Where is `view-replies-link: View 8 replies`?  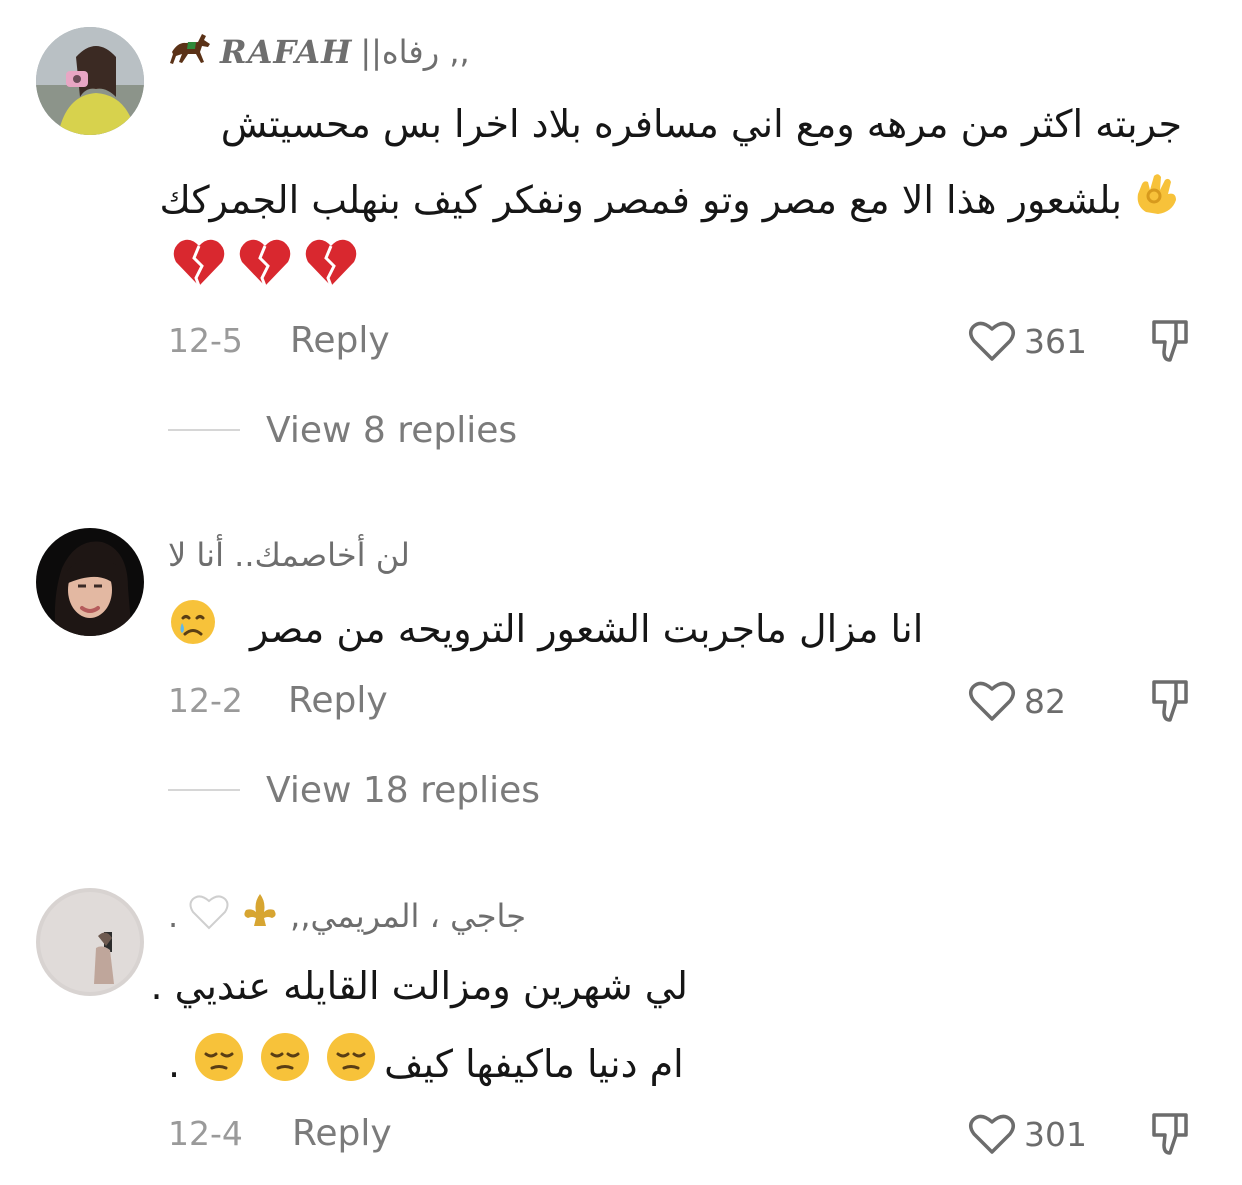
view-replies-link: View 8 replies is located at coordinates (342, 430).